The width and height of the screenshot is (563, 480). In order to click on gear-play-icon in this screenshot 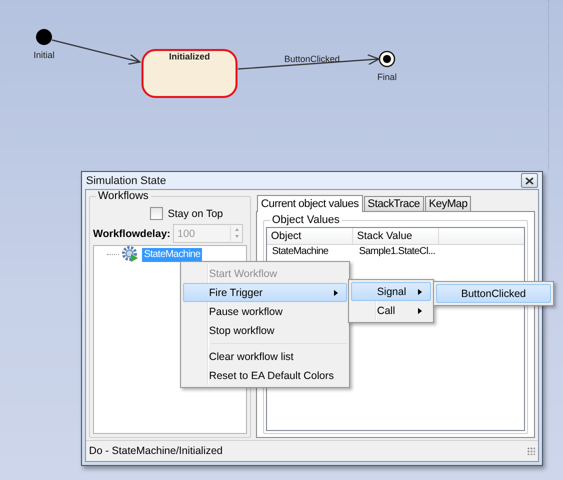, I will do `click(130, 254)`.